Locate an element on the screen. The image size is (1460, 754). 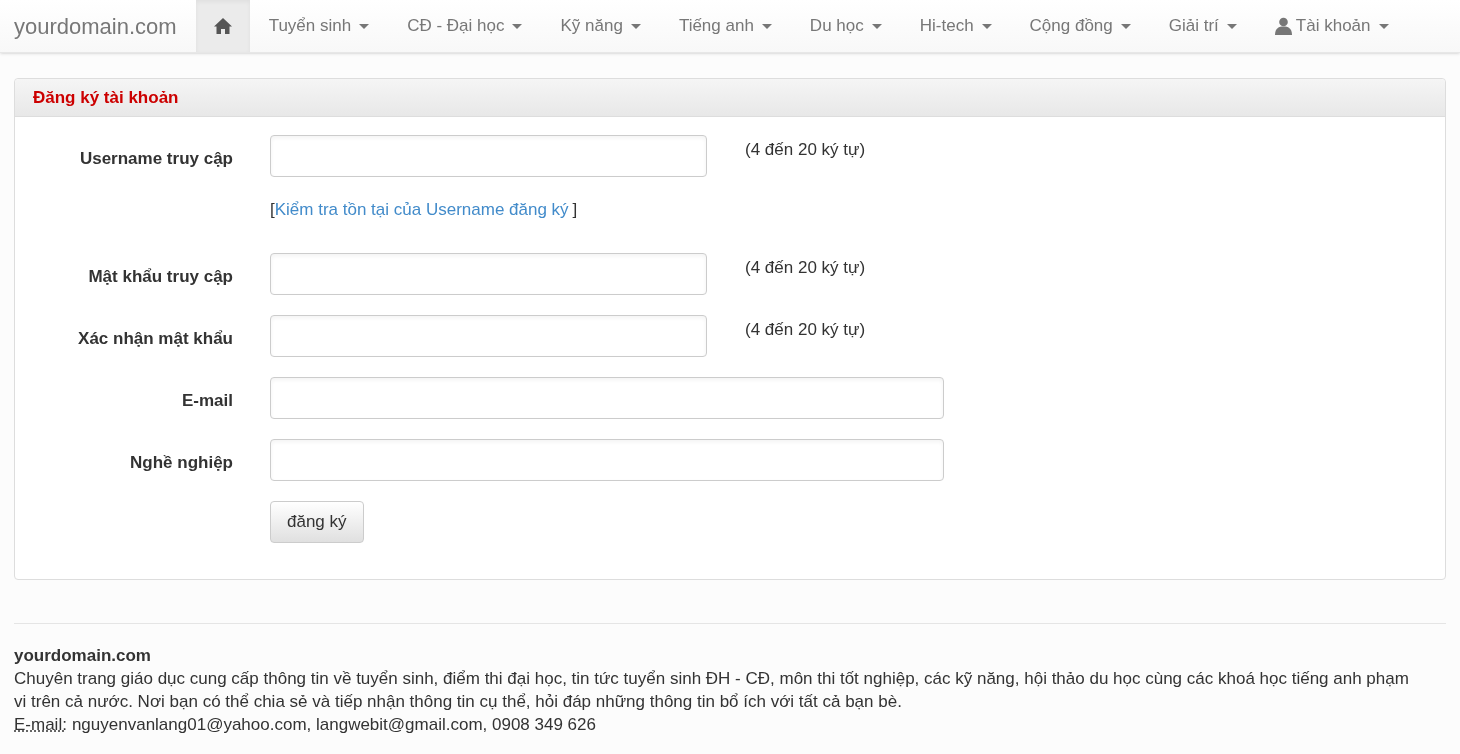
contact-label: E-mail: is located at coordinates (40, 724).